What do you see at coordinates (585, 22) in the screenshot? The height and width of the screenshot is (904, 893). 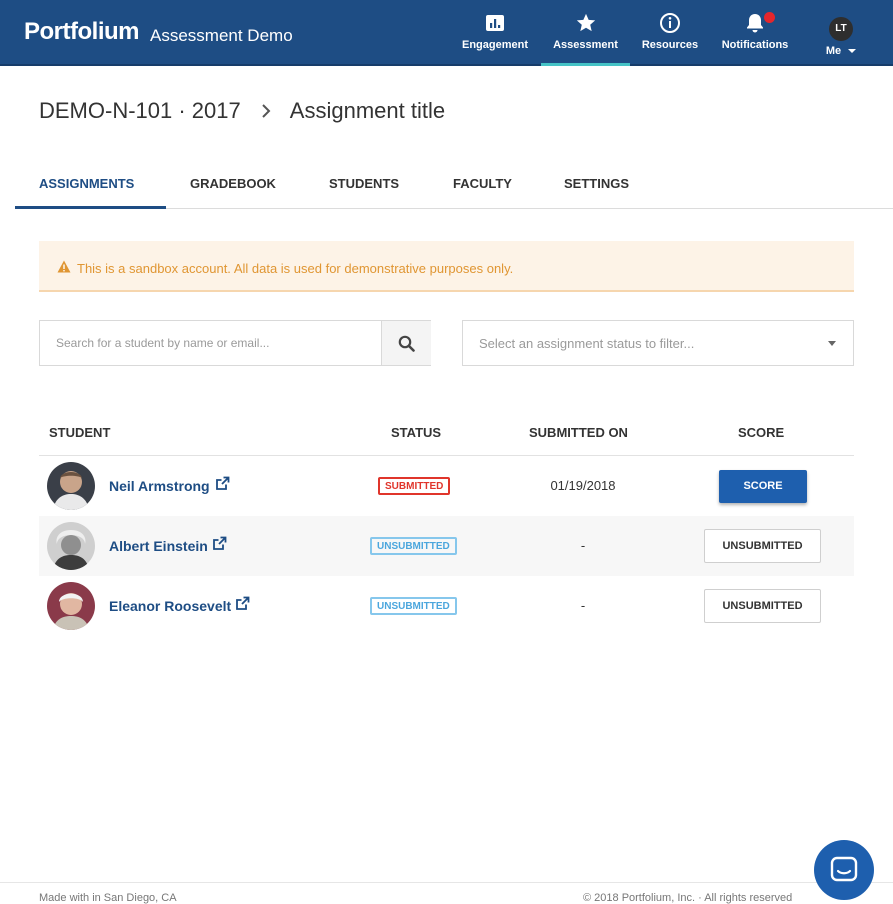 I see `star-icon` at bounding box center [585, 22].